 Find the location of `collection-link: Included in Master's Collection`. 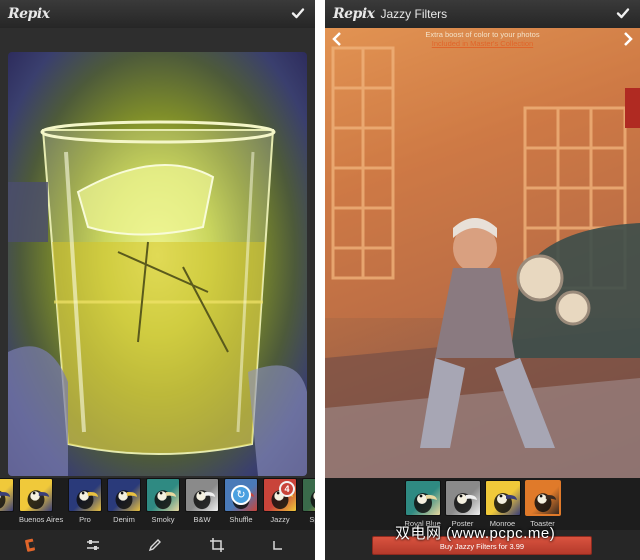

collection-link: Included in Master's Collection is located at coordinates (482, 43).